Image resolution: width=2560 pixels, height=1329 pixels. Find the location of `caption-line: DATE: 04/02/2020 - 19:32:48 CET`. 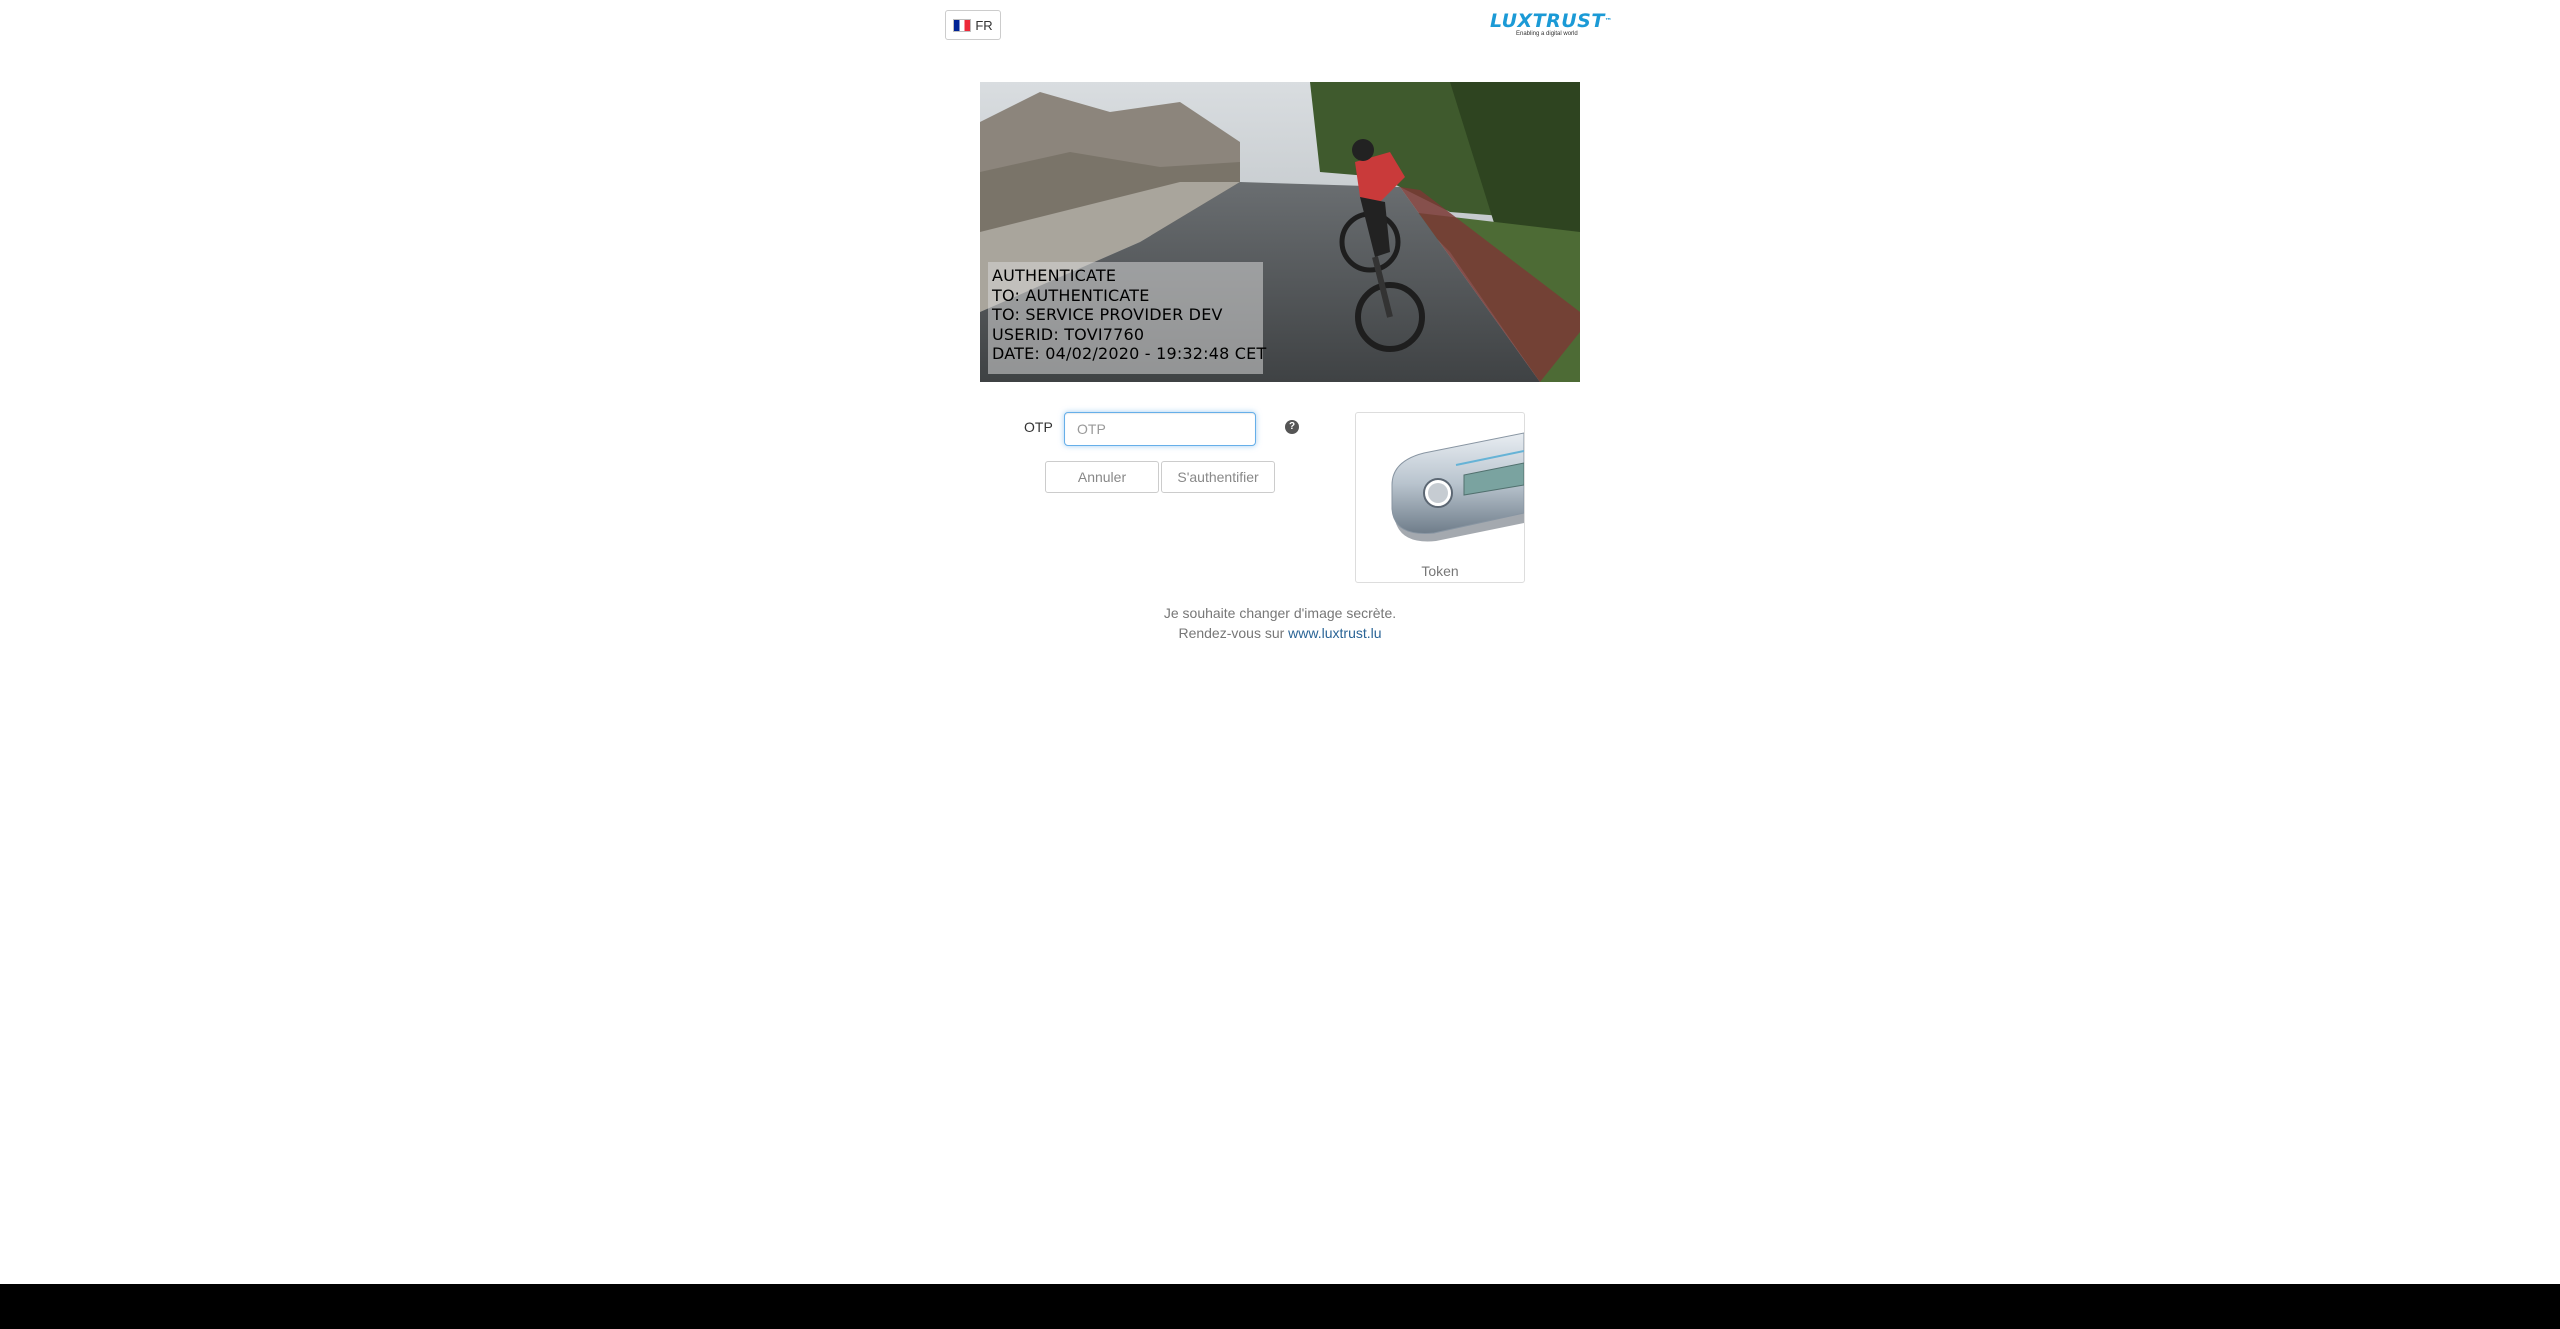

caption-line: DATE: 04/02/2020 - 19:32:48 CET is located at coordinates (1129, 354).